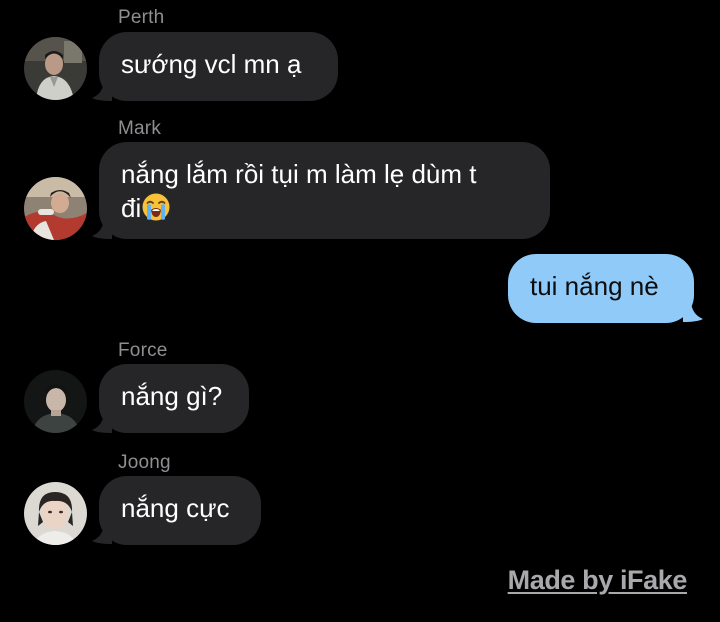  What do you see at coordinates (299, 174) in the screenshot?
I see `message-text-line: nắng lắm rồi tụi m làm lẹ dùm t` at bounding box center [299, 174].